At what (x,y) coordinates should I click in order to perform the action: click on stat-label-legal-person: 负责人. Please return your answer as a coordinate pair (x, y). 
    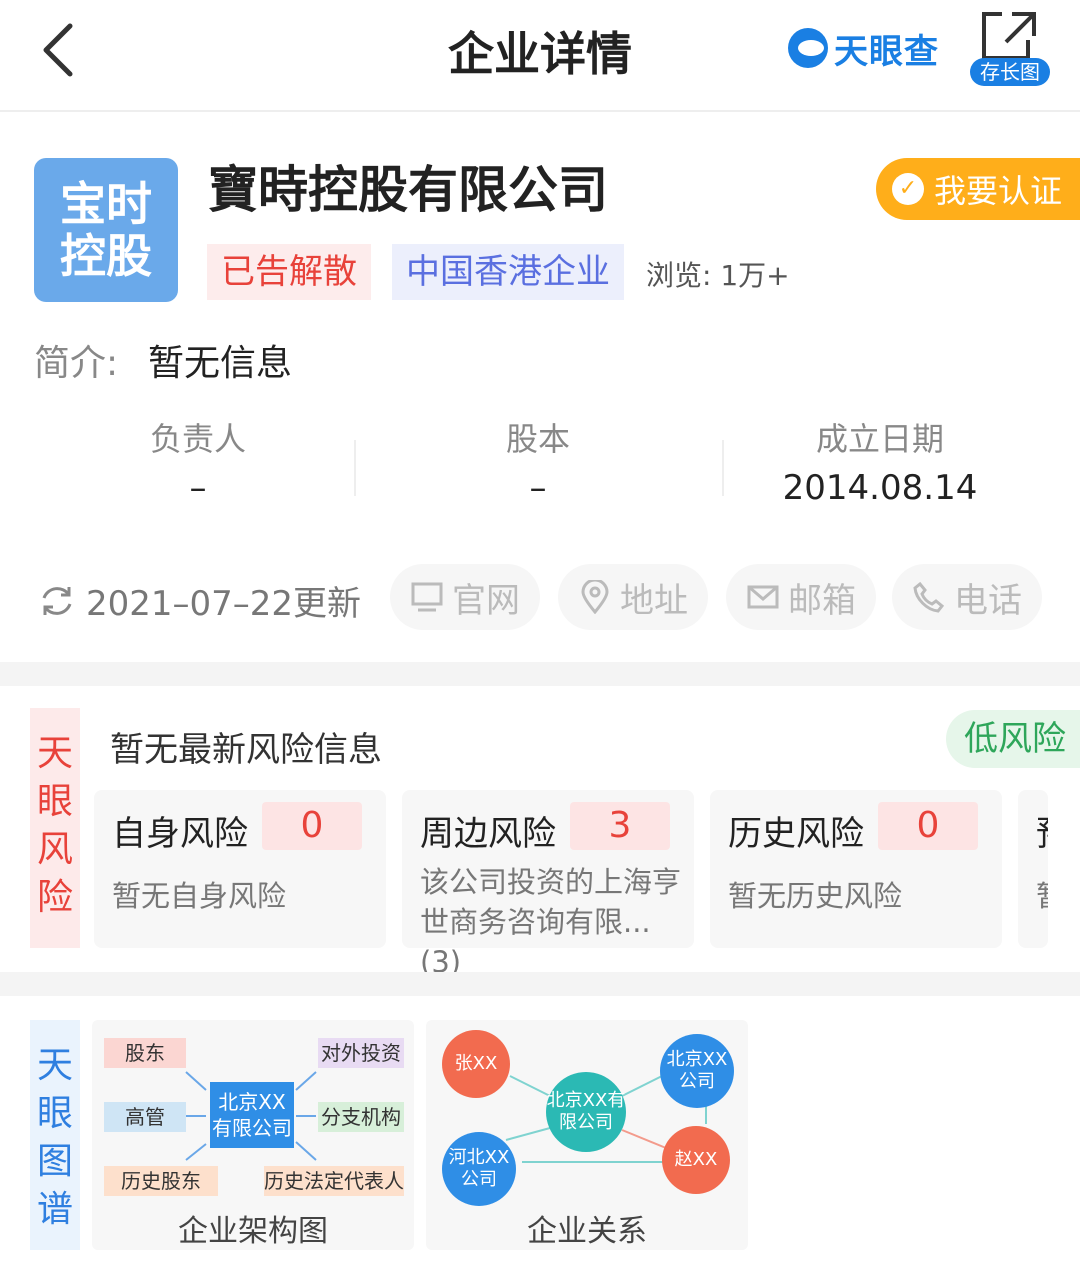
    Looking at the image, I should click on (197, 439).